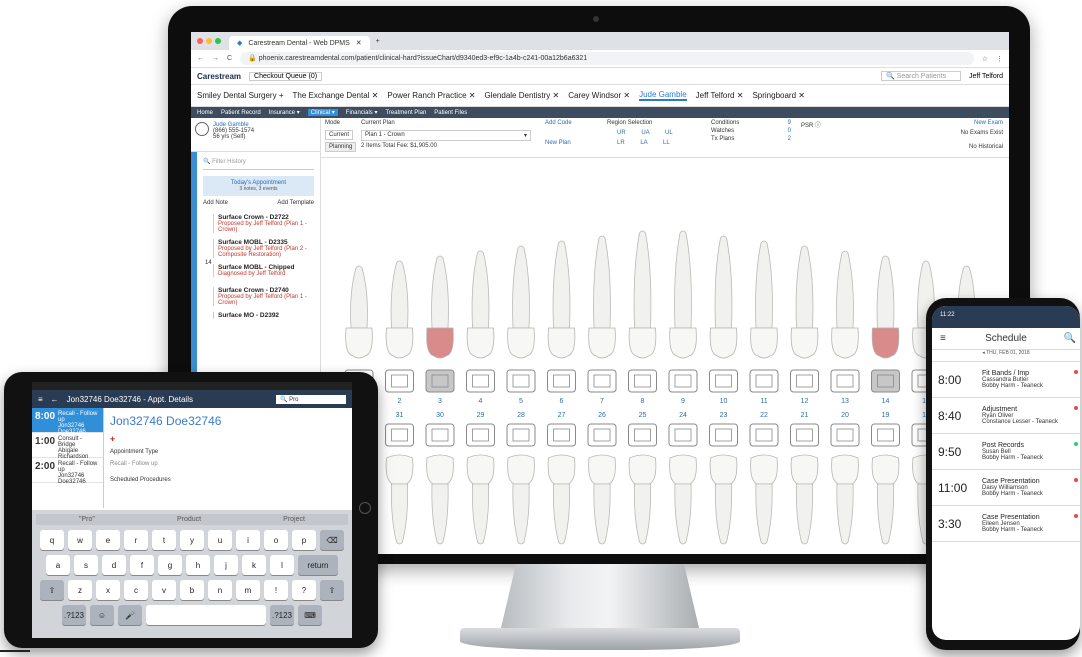 The width and height of the screenshot is (1082, 657). I want to click on emoji-key: ☺, so click(102, 615).